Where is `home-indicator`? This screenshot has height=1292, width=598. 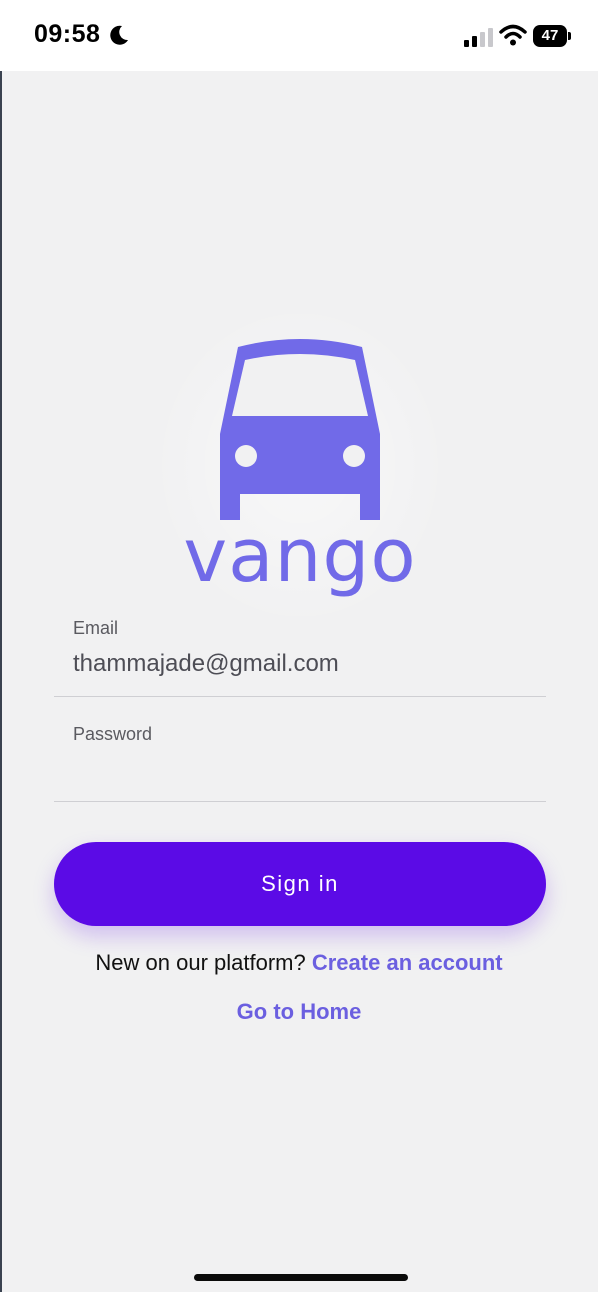
home-indicator is located at coordinates (301, 1277).